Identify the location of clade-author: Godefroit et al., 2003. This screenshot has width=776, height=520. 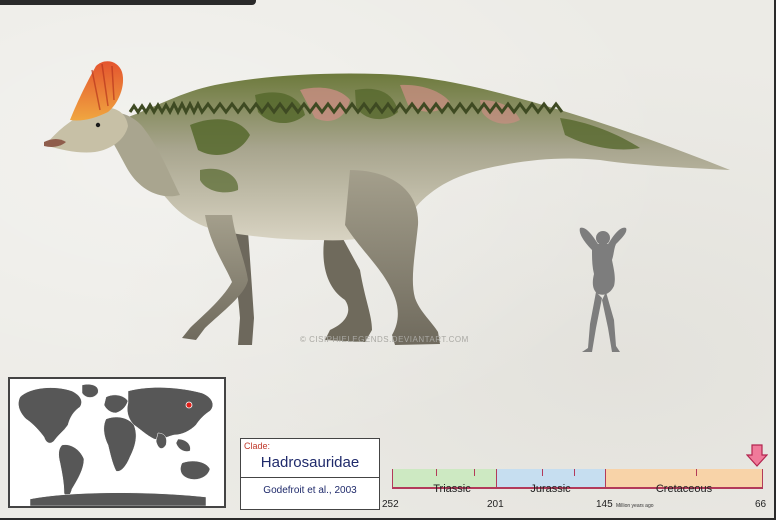
(310, 490).